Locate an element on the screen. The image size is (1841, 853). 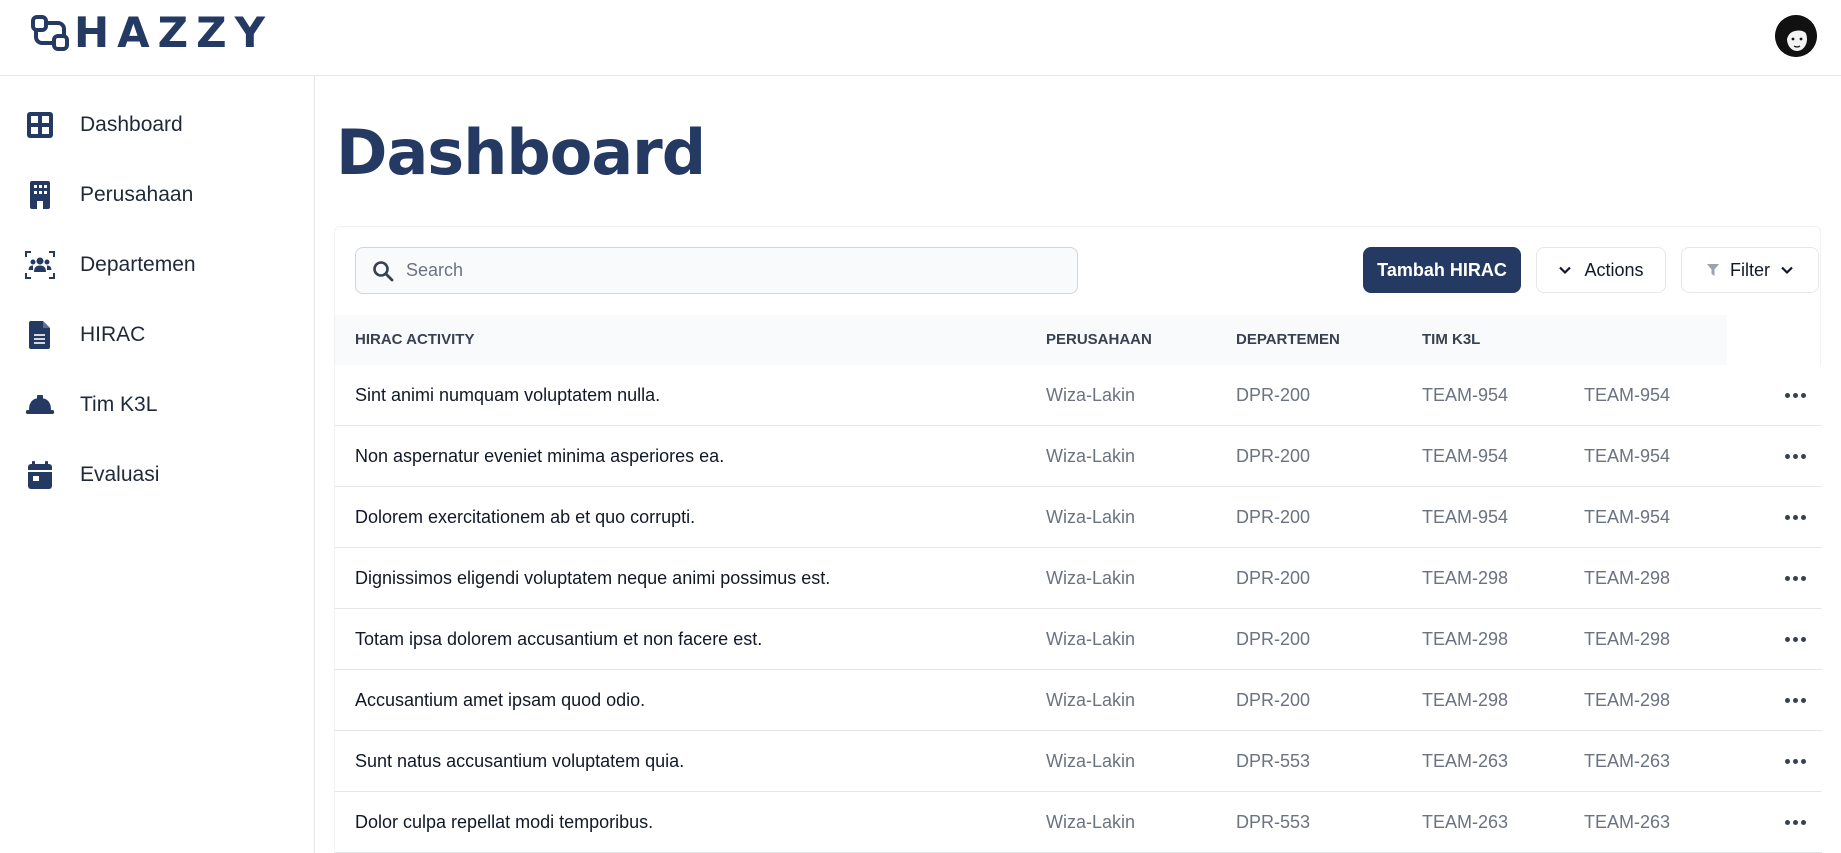
search-input is located at coordinates (726, 270).